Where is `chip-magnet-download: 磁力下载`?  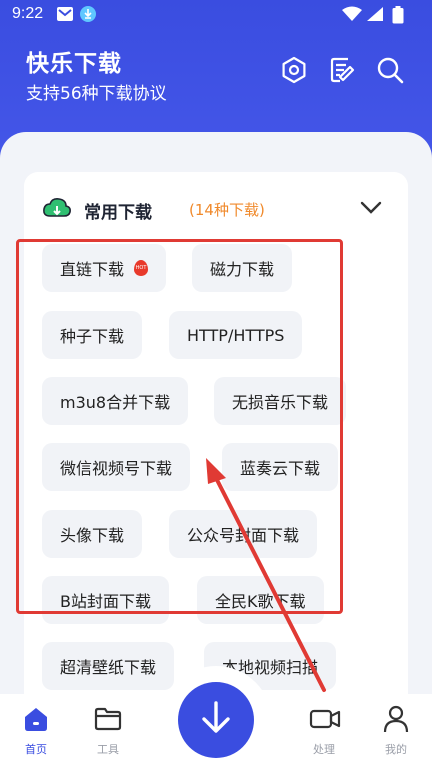
chip-magnet-download: 磁力下载 is located at coordinates (242, 268).